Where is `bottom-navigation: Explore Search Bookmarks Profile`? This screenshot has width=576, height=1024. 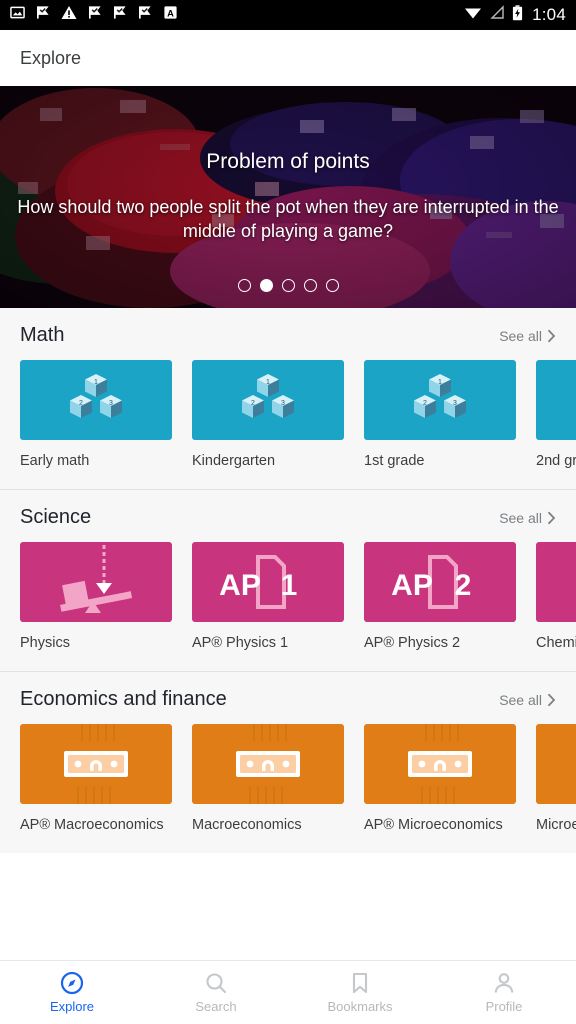
bottom-navigation: Explore Search Bookmarks Profile is located at coordinates (288, 992).